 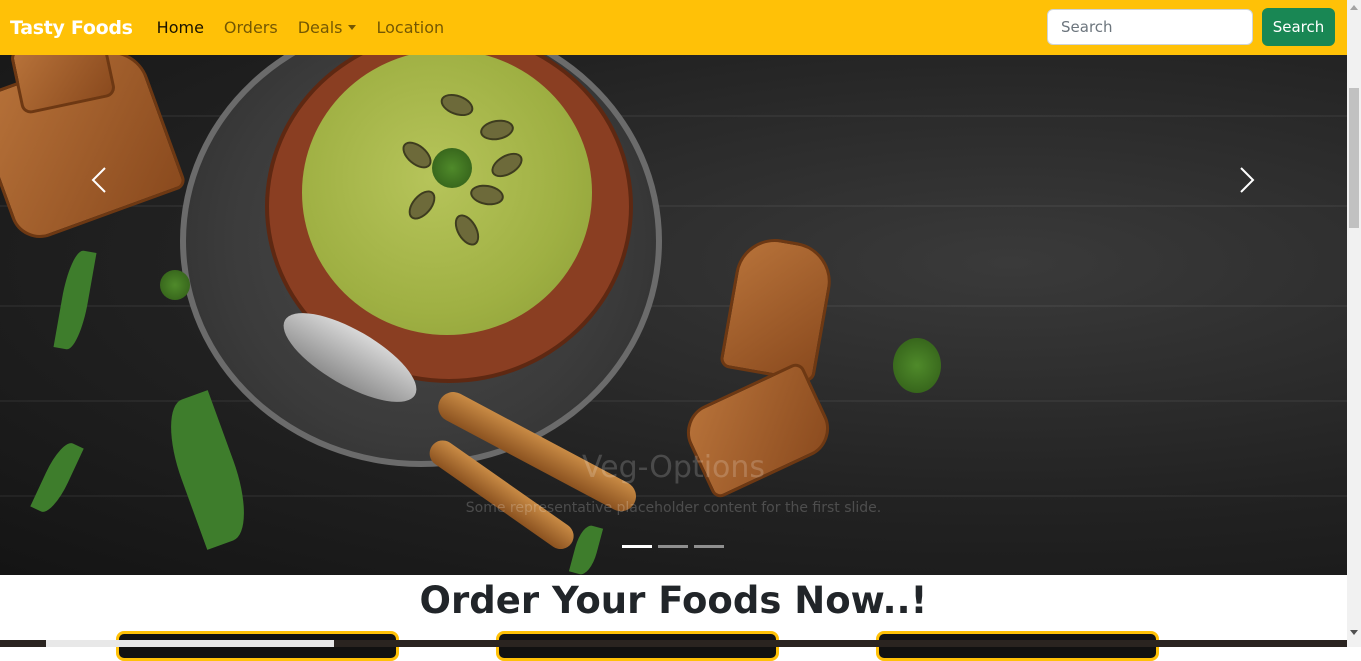 I want to click on slide-caption-title: Veg-Options, so click(x=673, y=467).